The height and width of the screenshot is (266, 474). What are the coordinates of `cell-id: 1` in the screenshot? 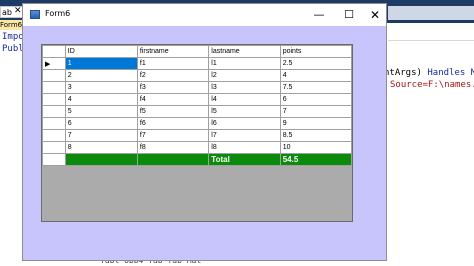 It's located at (101, 63).